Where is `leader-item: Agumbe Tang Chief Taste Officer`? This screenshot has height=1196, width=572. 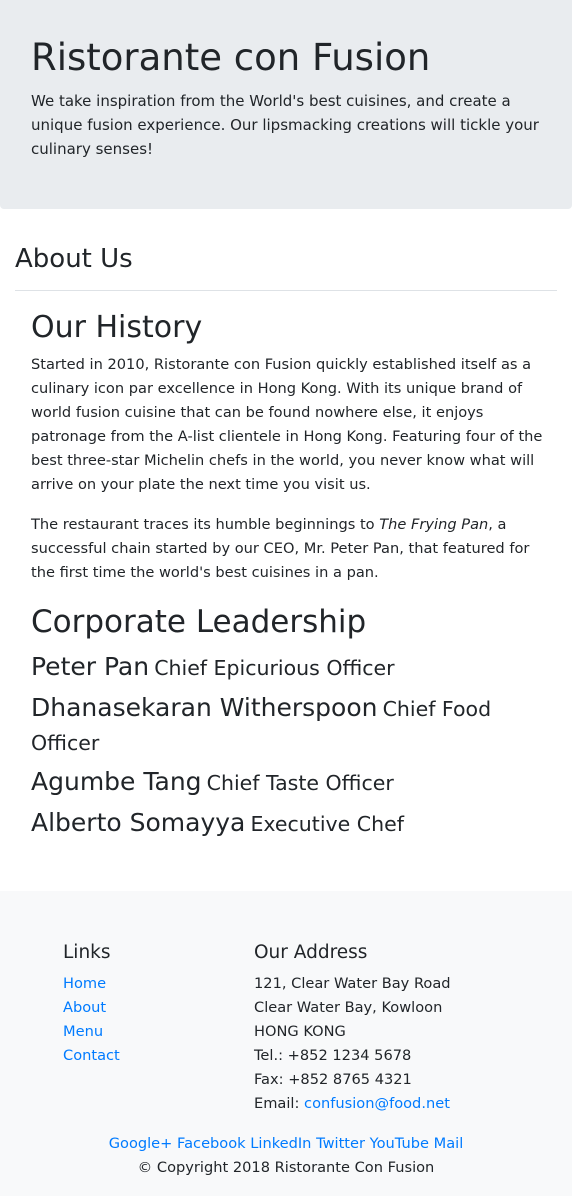
leader-item: Agumbe Tang Chief Taste Officer is located at coordinates (286, 783).